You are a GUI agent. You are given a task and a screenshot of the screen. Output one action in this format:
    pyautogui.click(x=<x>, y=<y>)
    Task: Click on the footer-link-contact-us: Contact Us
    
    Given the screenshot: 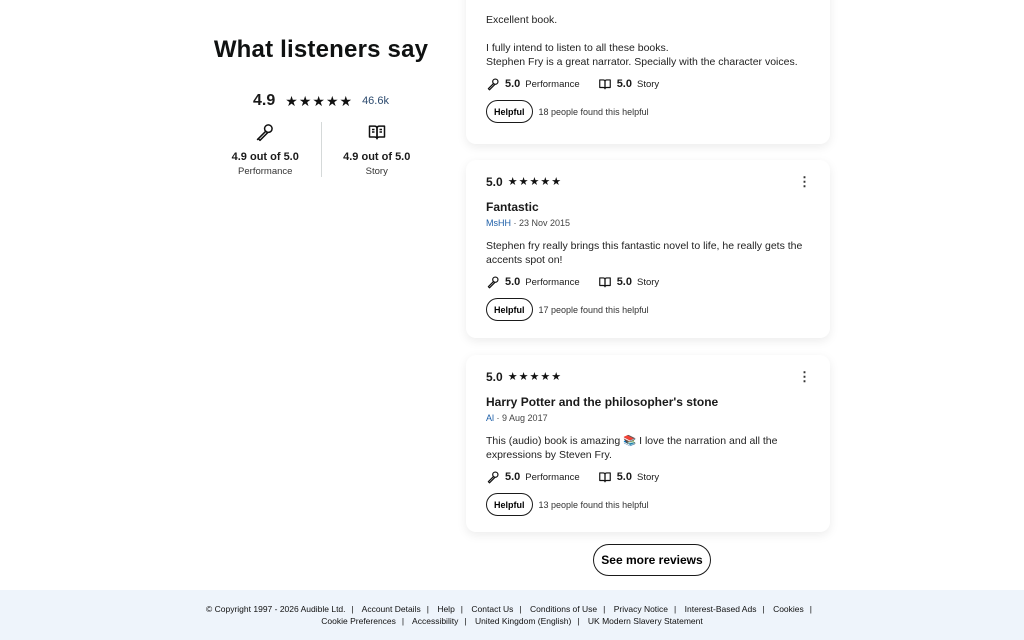 What is the action you would take?
    pyautogui.click(x=492, y=609)
    